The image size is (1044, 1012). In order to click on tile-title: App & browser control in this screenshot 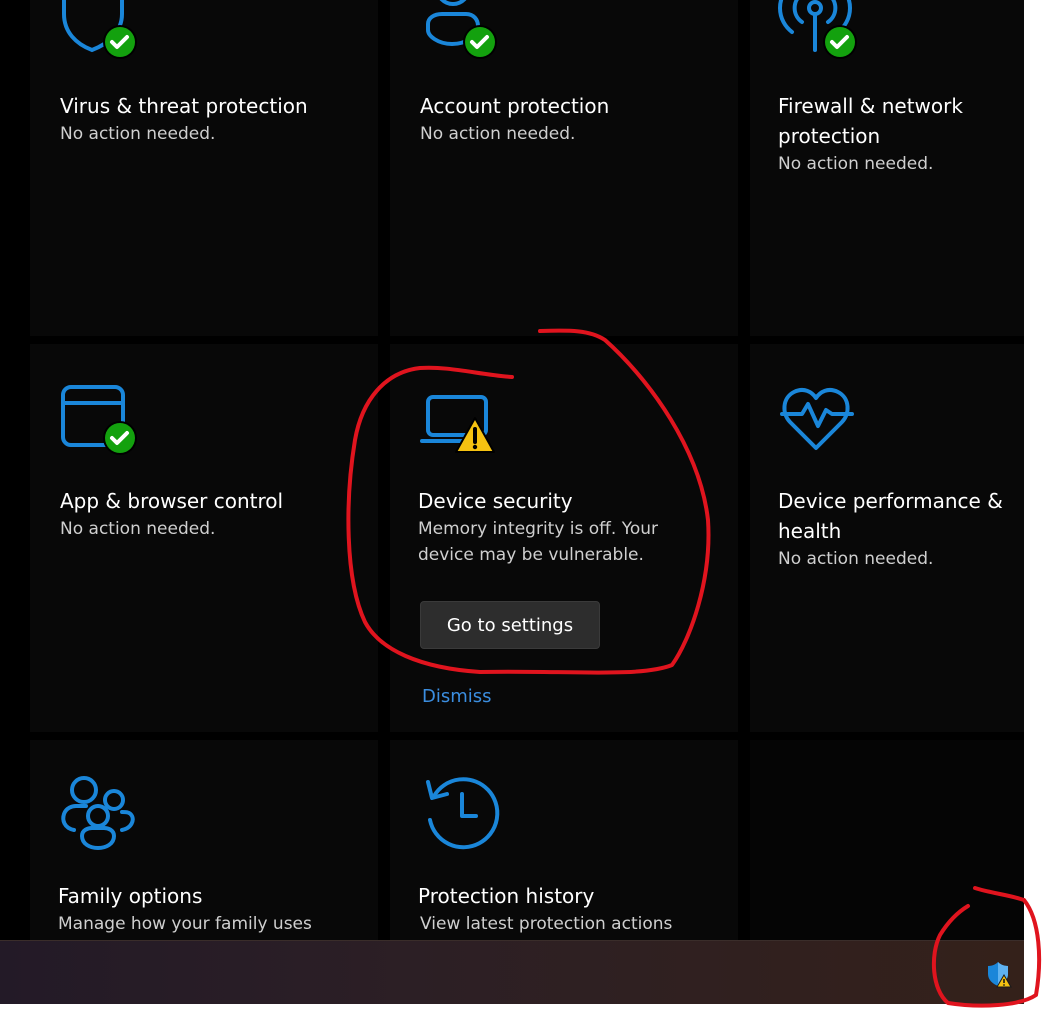, I will do `click(172, 501)`.